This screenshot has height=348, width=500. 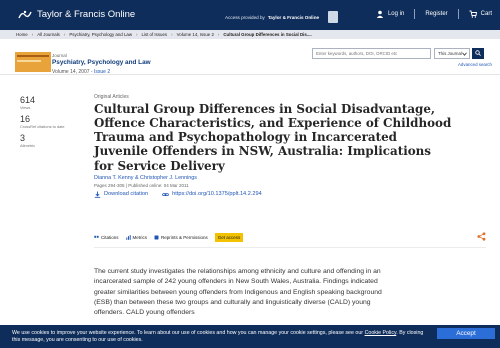 What do you see at coordinates (475, 64) in the screenshot?
I see `advanced-search-link: Advanced search` at bounding box center [475, 64].